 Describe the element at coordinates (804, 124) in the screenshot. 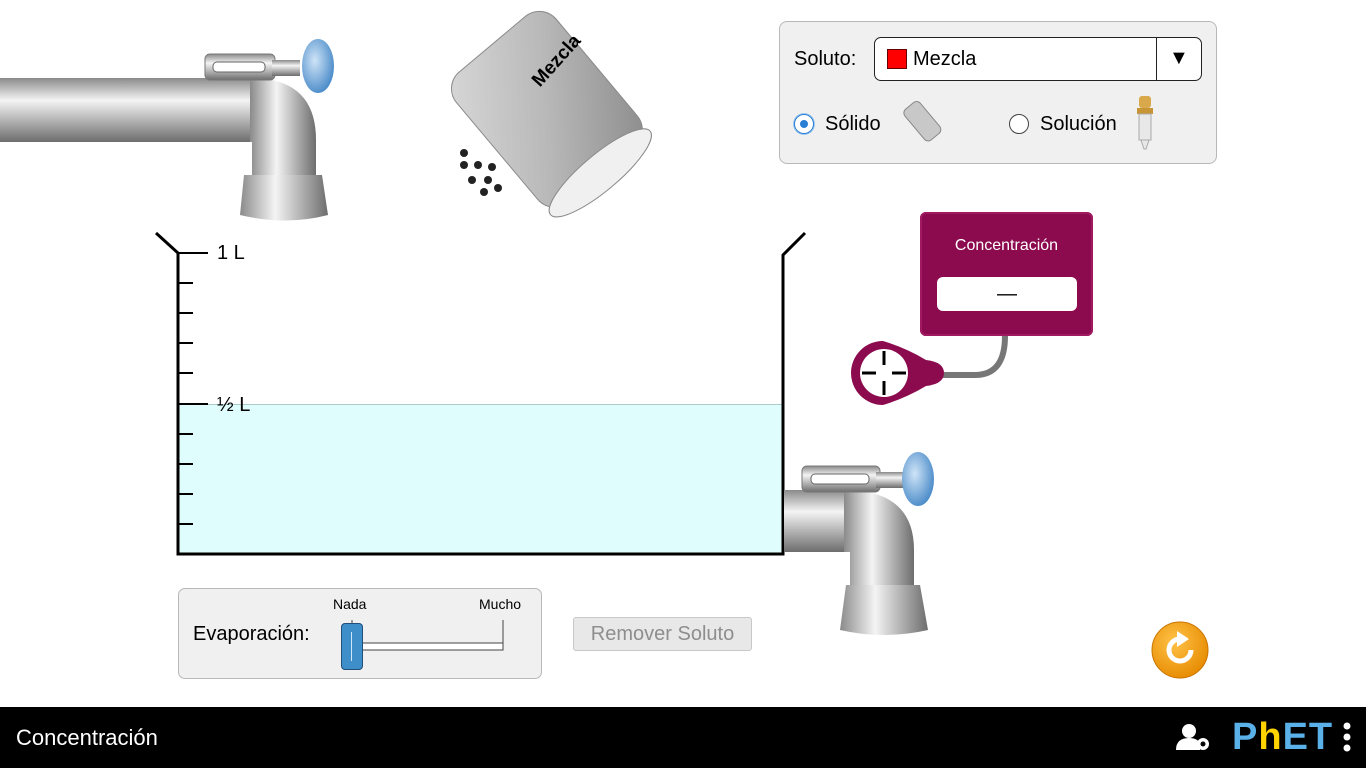

I see `radio-solid` at that location.